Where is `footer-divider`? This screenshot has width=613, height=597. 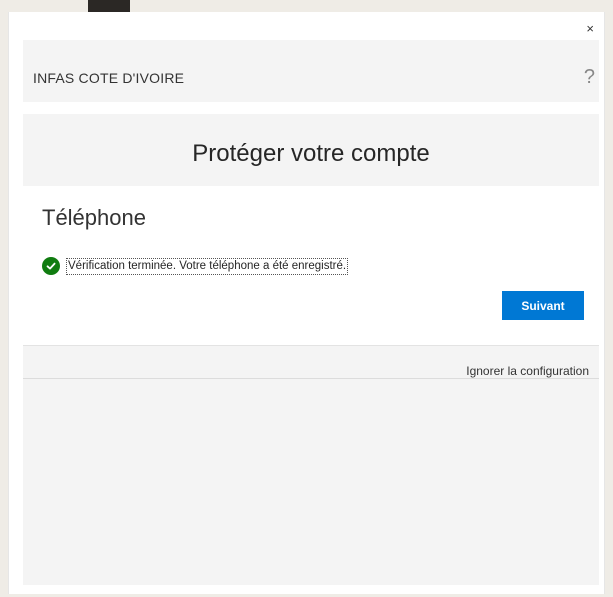 footer-divider is located at coordinates (311, 378).